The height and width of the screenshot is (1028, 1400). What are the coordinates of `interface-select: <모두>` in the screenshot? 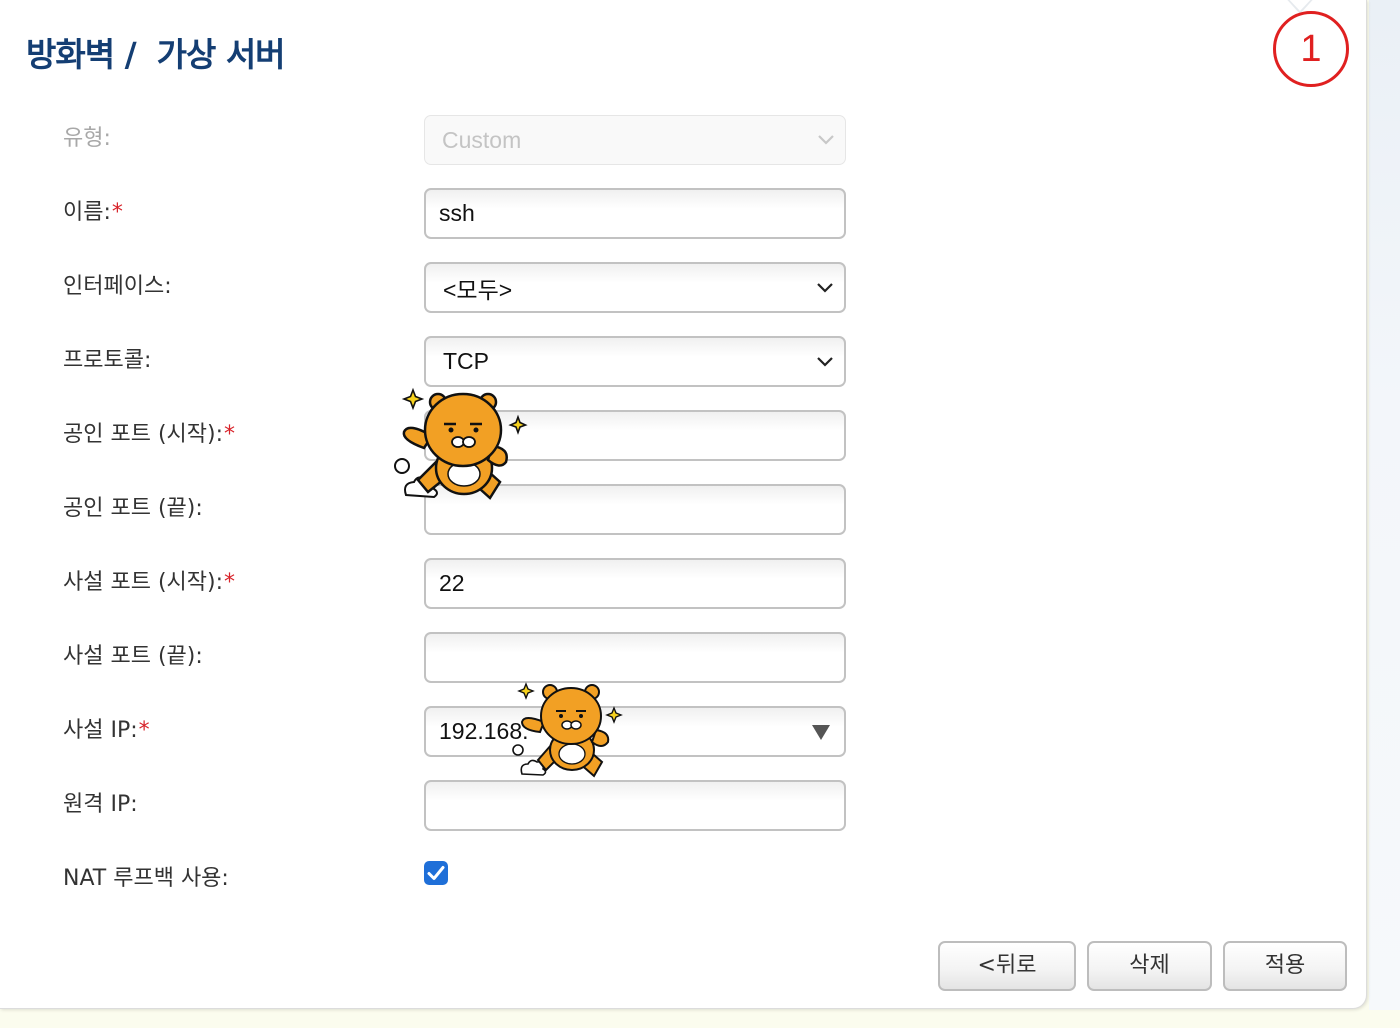 It's located at (635, 287).